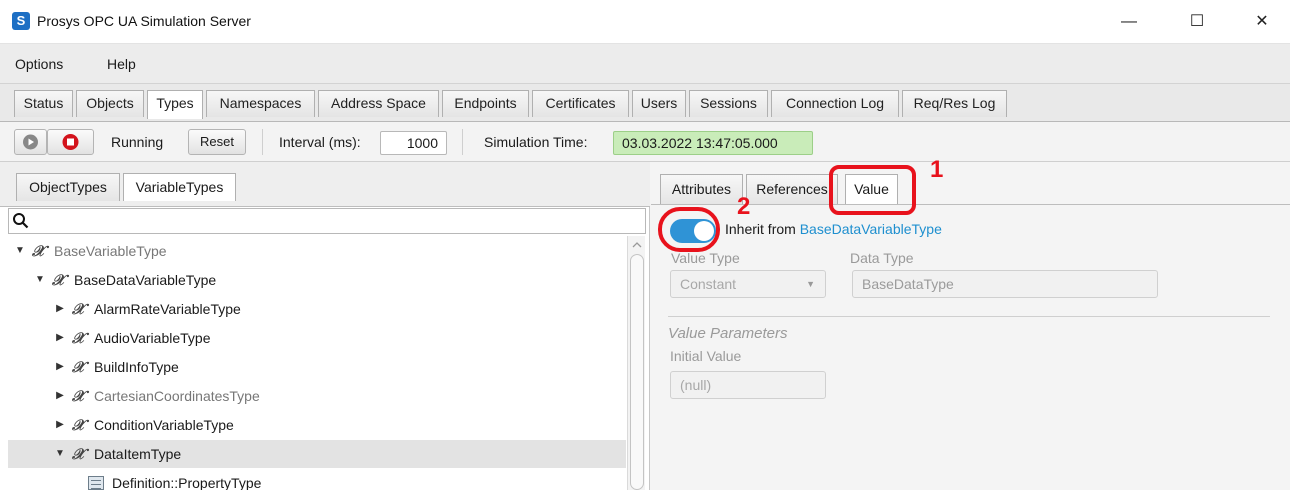  What do you see at coordinates (637, 245) in the screenshot?
I see `scroll-up-icon` at bounding box center [637, 245].